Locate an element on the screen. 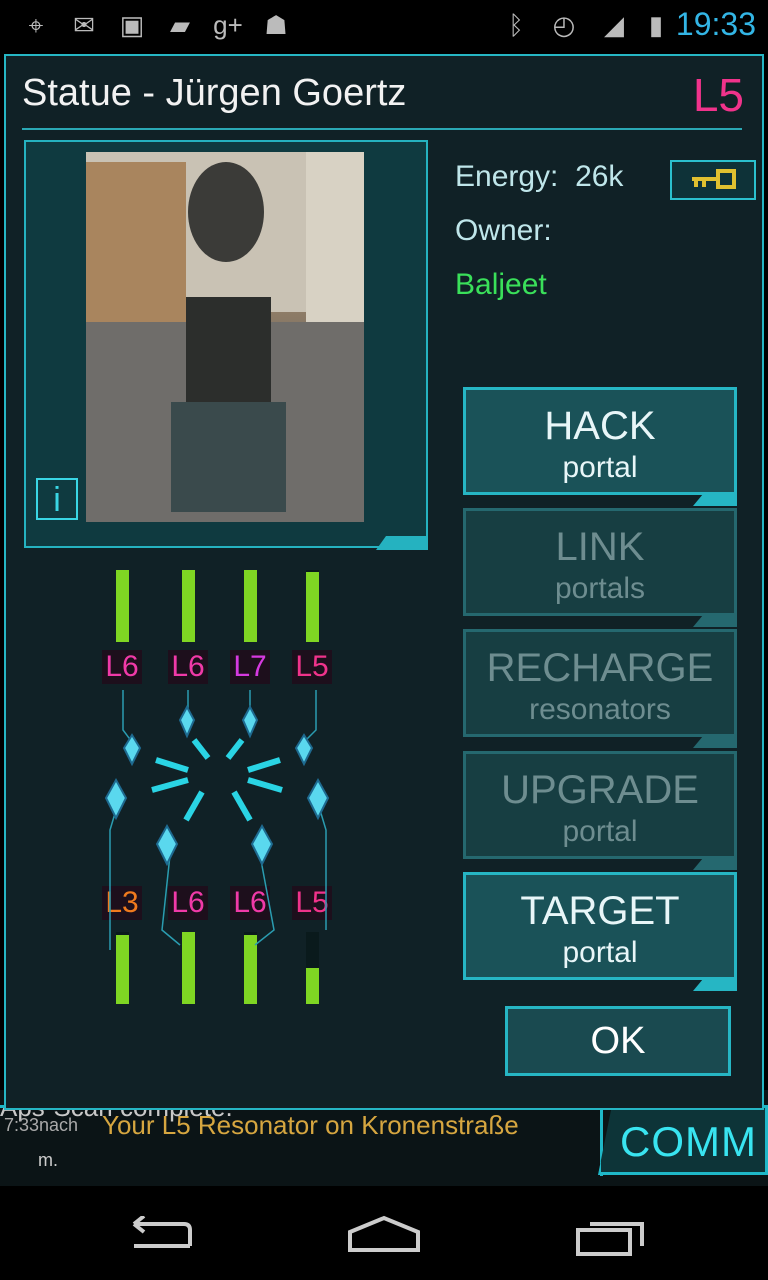 The height and width of the screenshot is (1280, 768). recent-apps-icon is located at coordinates (611, 1236).